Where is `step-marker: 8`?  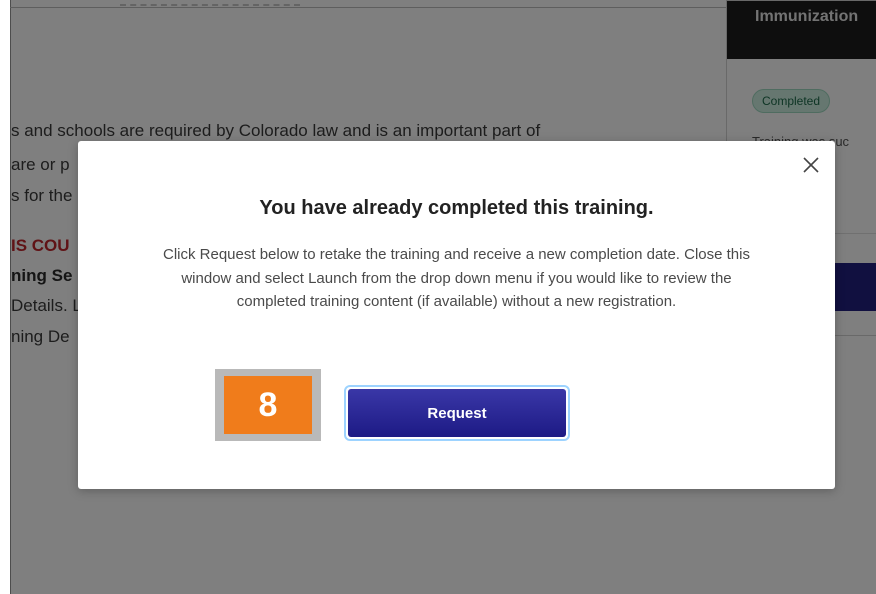 step-marker: 8 is located at coordinates (268, 405).